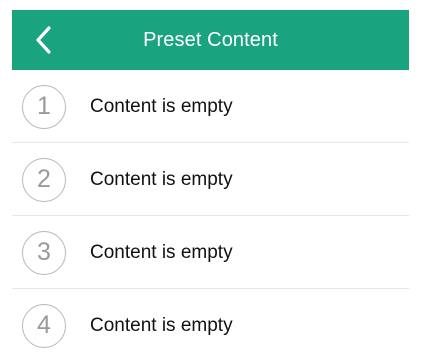  What do you see at coordinates (44, 106) in the screenshot?
I see `preset-number-badge: 1` at bounding box center [44, 106].